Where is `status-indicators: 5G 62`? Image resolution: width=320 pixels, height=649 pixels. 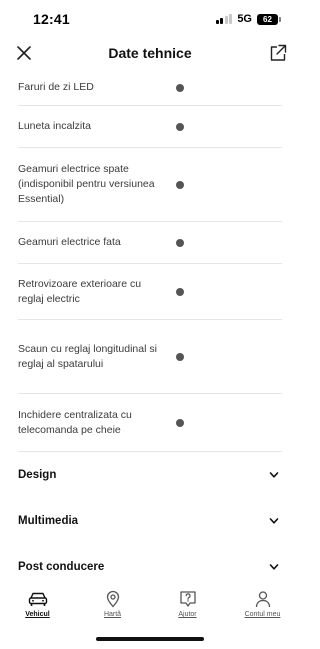
status-indicators: 5G 62 is located at coordinates (248, 19).